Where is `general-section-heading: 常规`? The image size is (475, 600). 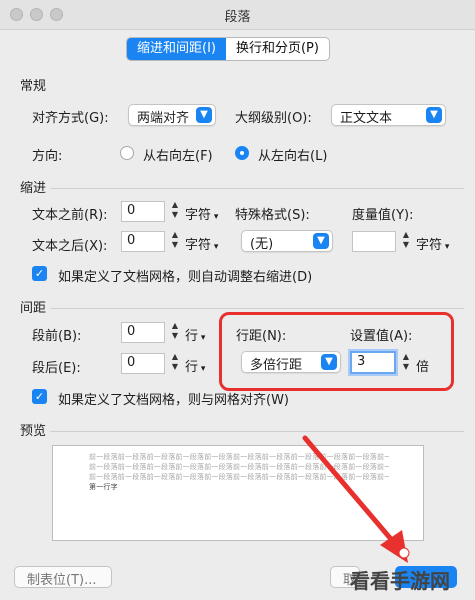 general-section-heading: 常规 is located at coordinates (33, 86).